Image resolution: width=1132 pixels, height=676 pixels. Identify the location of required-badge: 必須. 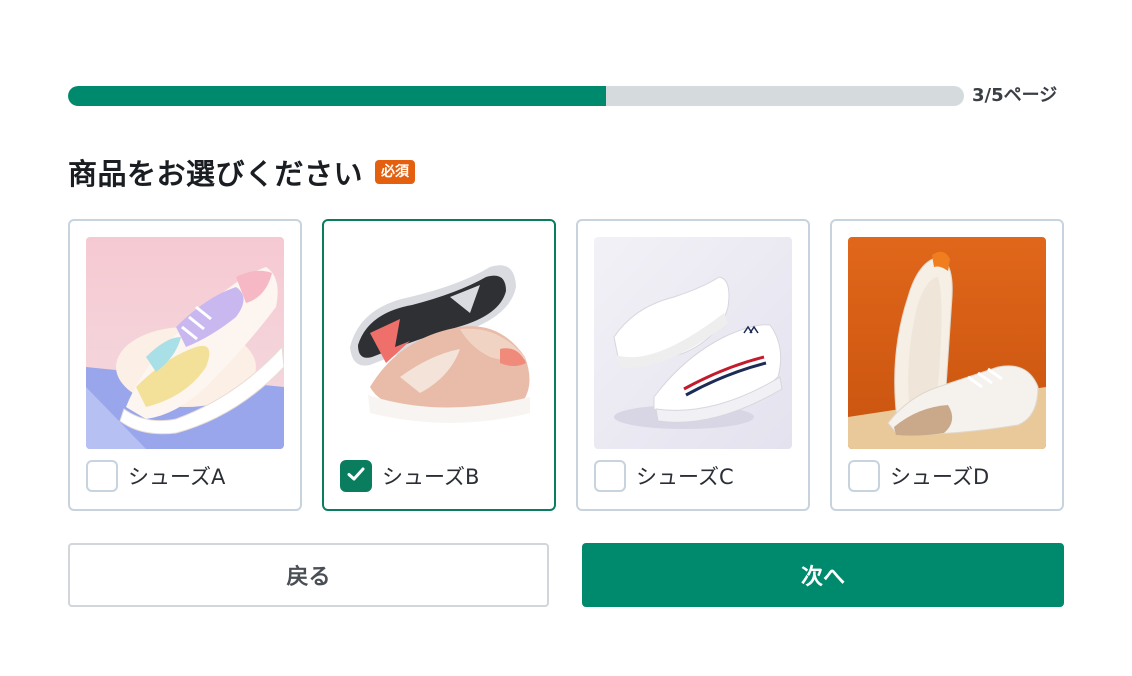
(395, 172).